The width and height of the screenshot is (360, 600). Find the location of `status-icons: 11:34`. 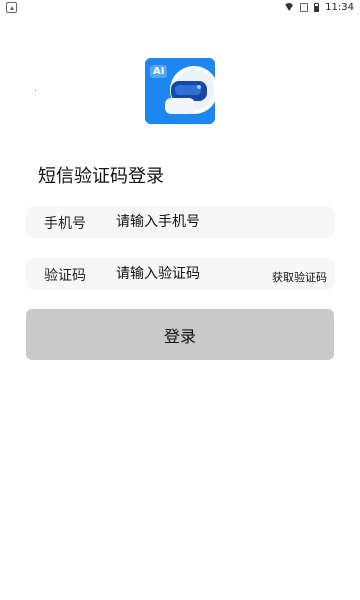

status-icons: 11:34 is located at coordinates (319, 7).